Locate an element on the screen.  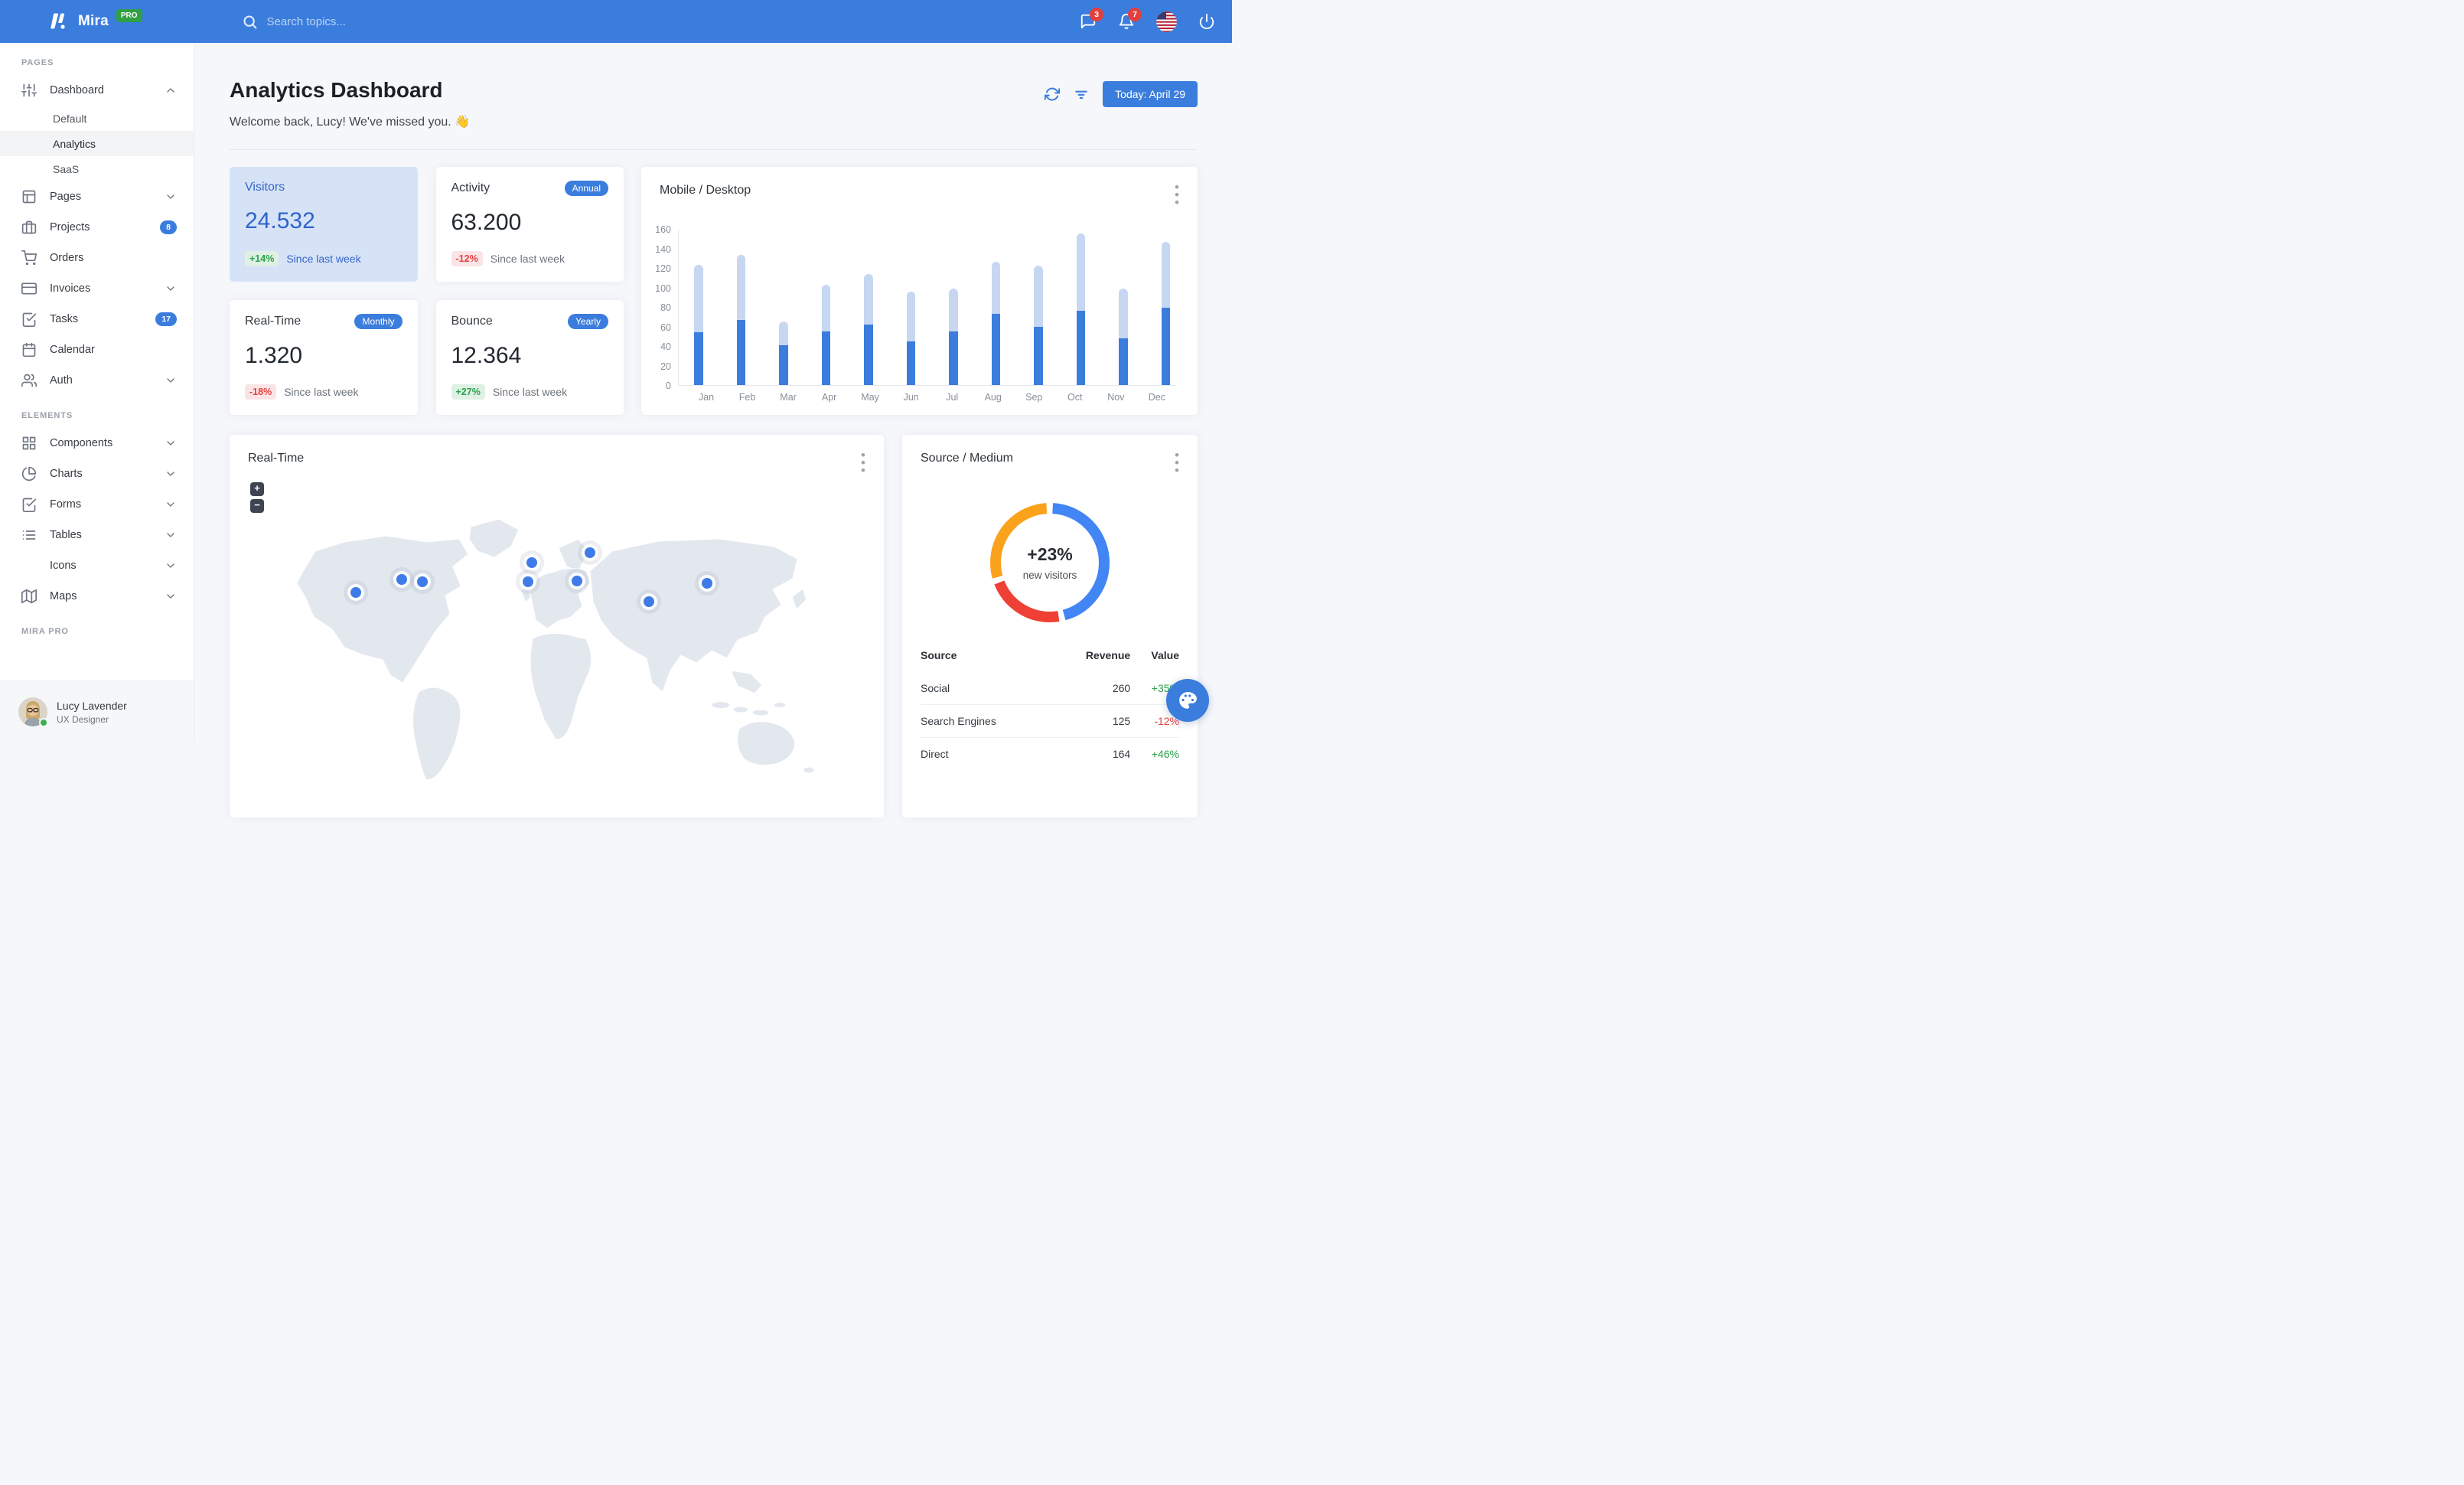
sidebar-user-footer: Lucy Lavender UX Designer is located at coordinates (97, 711).